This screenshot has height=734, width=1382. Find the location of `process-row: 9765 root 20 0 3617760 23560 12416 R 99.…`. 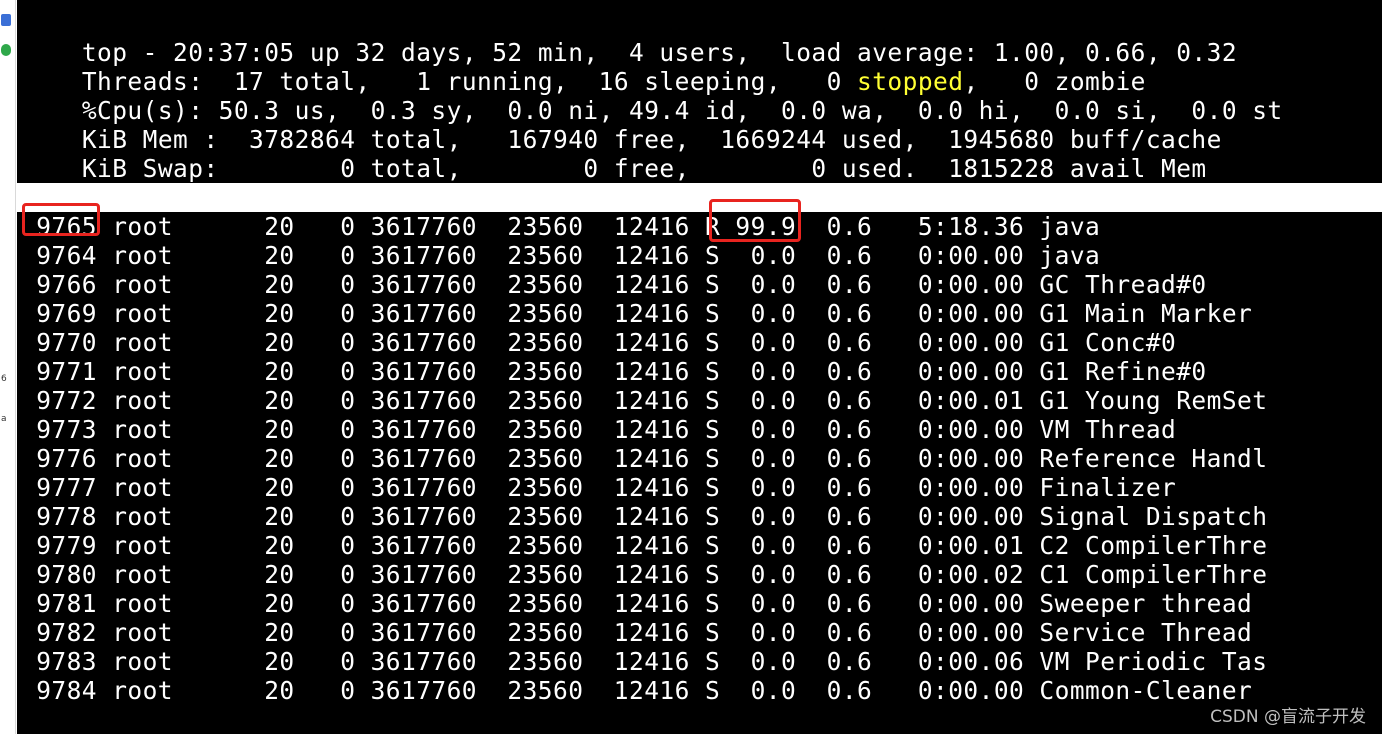

process-row: 9765 root 20 0 3617760 23560 12416 R 99.… is located at coordinates (701, 226).